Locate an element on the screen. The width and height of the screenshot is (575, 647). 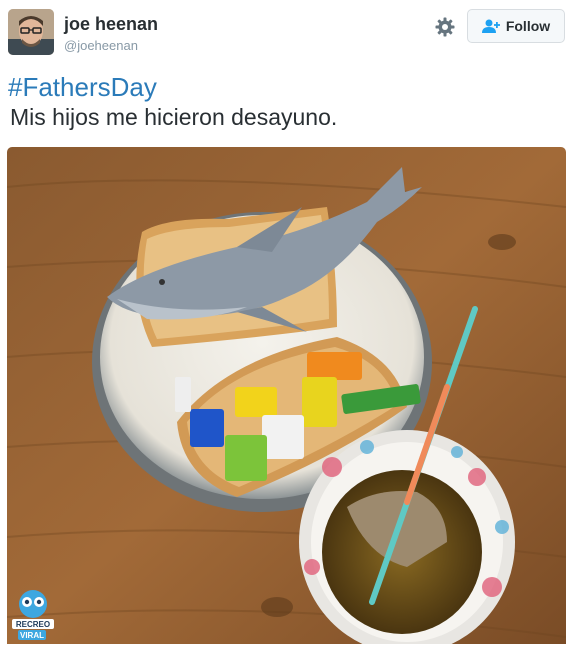
follow-label: Follow is located at coordinates (528, 26).